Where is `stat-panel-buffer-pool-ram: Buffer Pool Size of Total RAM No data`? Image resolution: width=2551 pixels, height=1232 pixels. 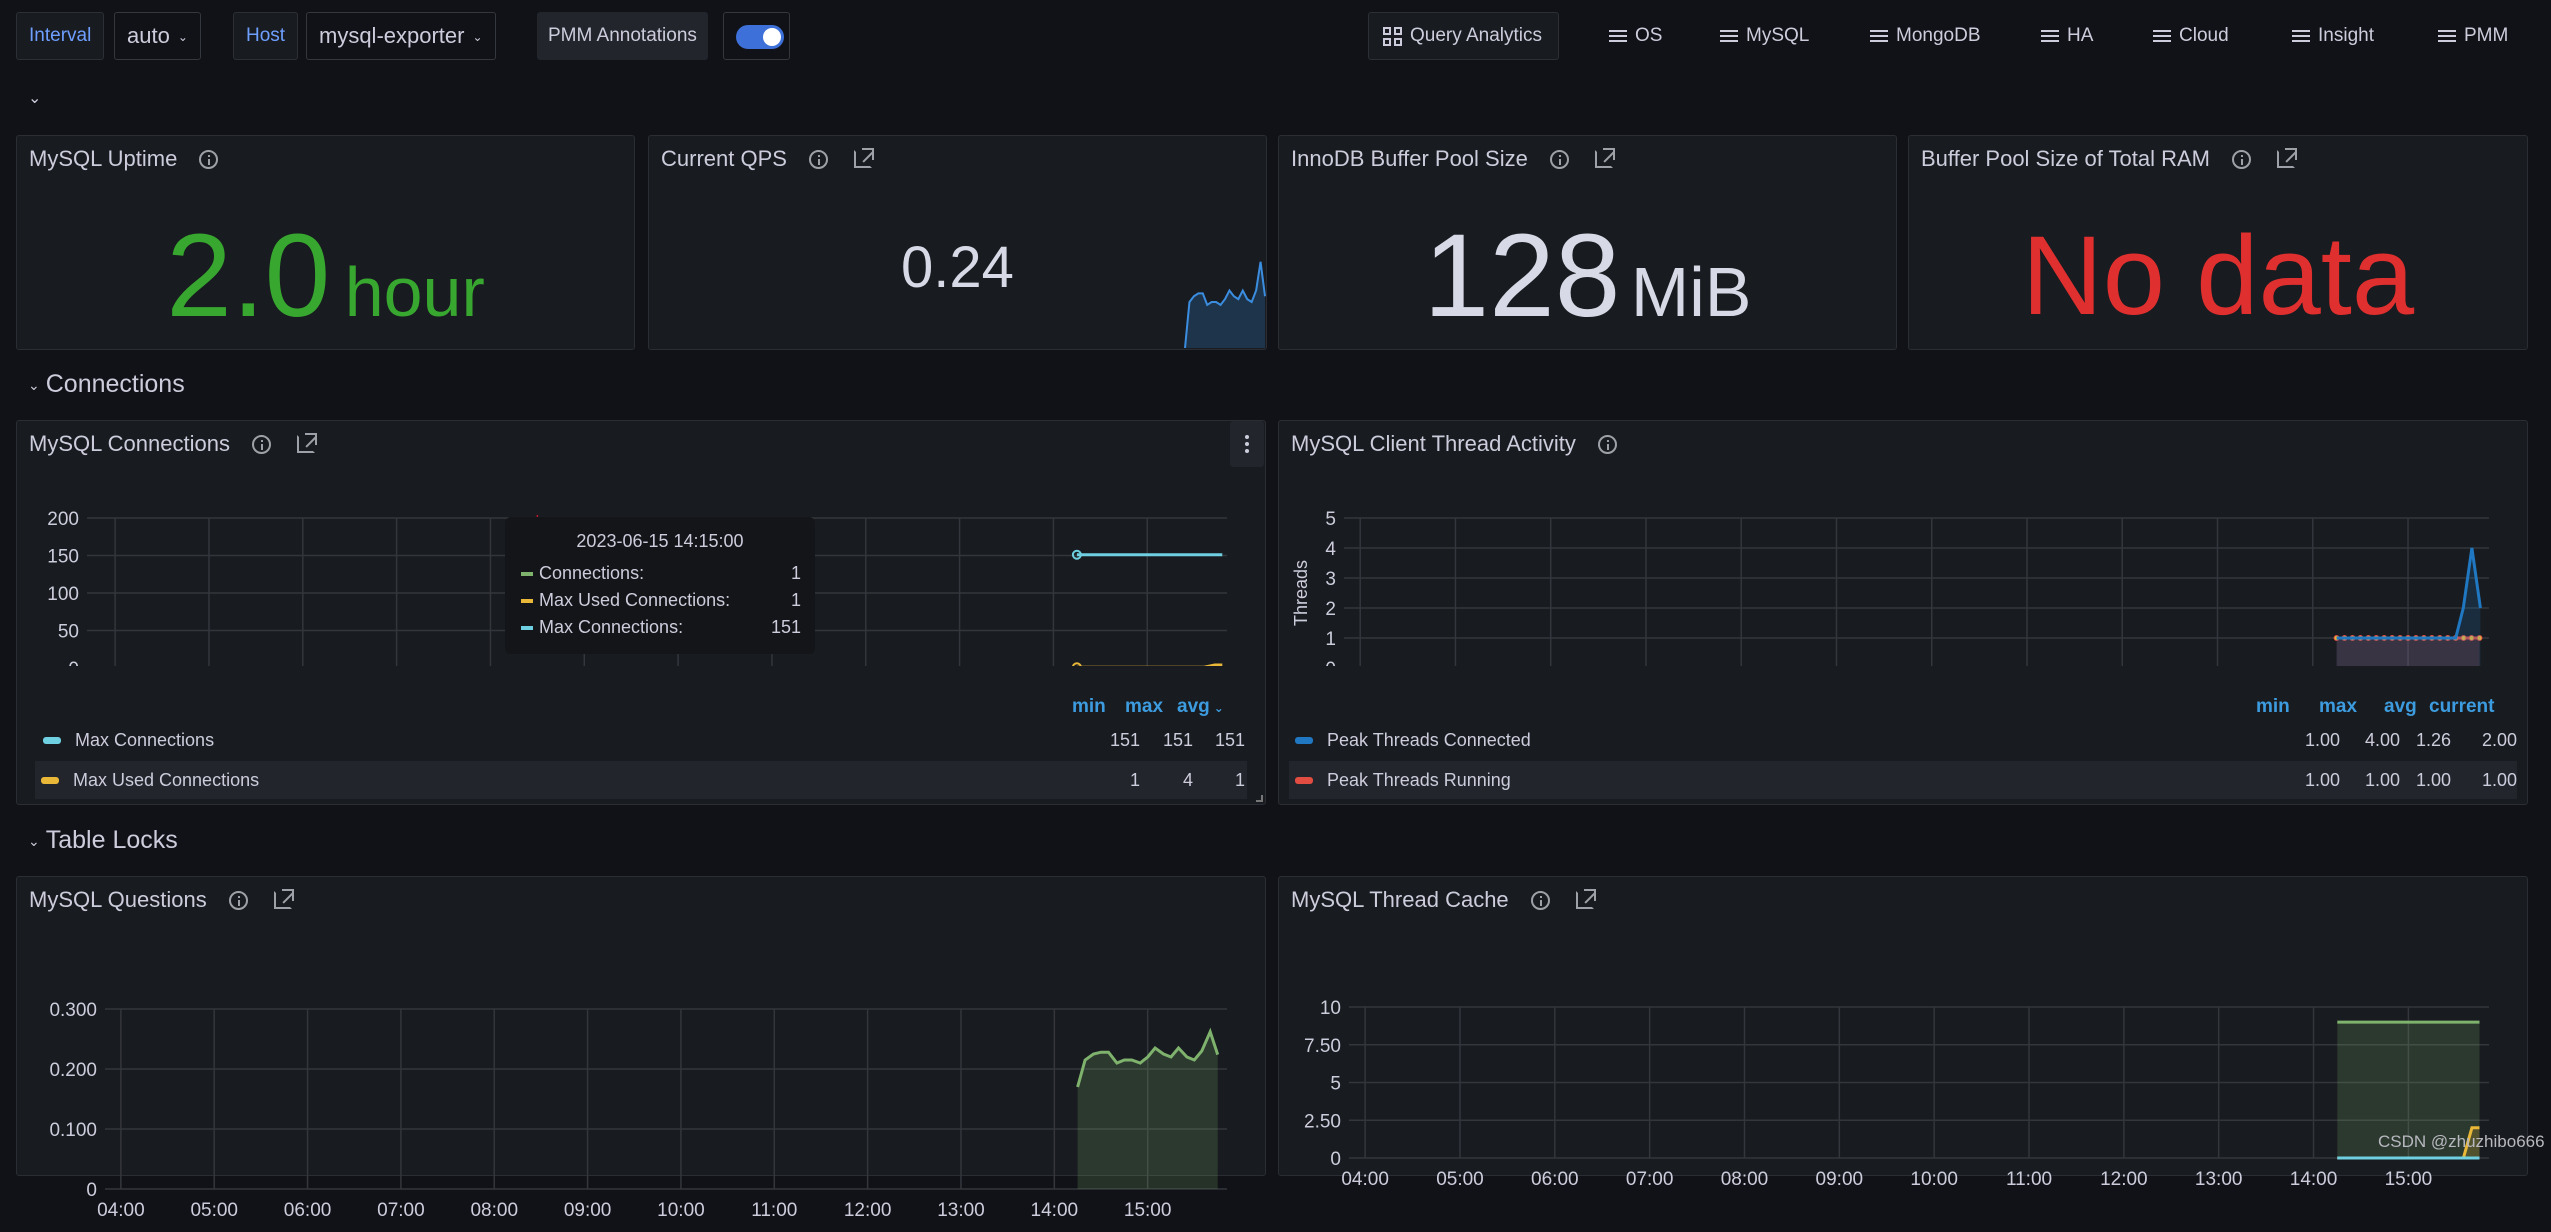 stat-panel-buffer-pool-ram: Buffer Pool Size of Total RAM No data is located at coordinates (2218, 242).